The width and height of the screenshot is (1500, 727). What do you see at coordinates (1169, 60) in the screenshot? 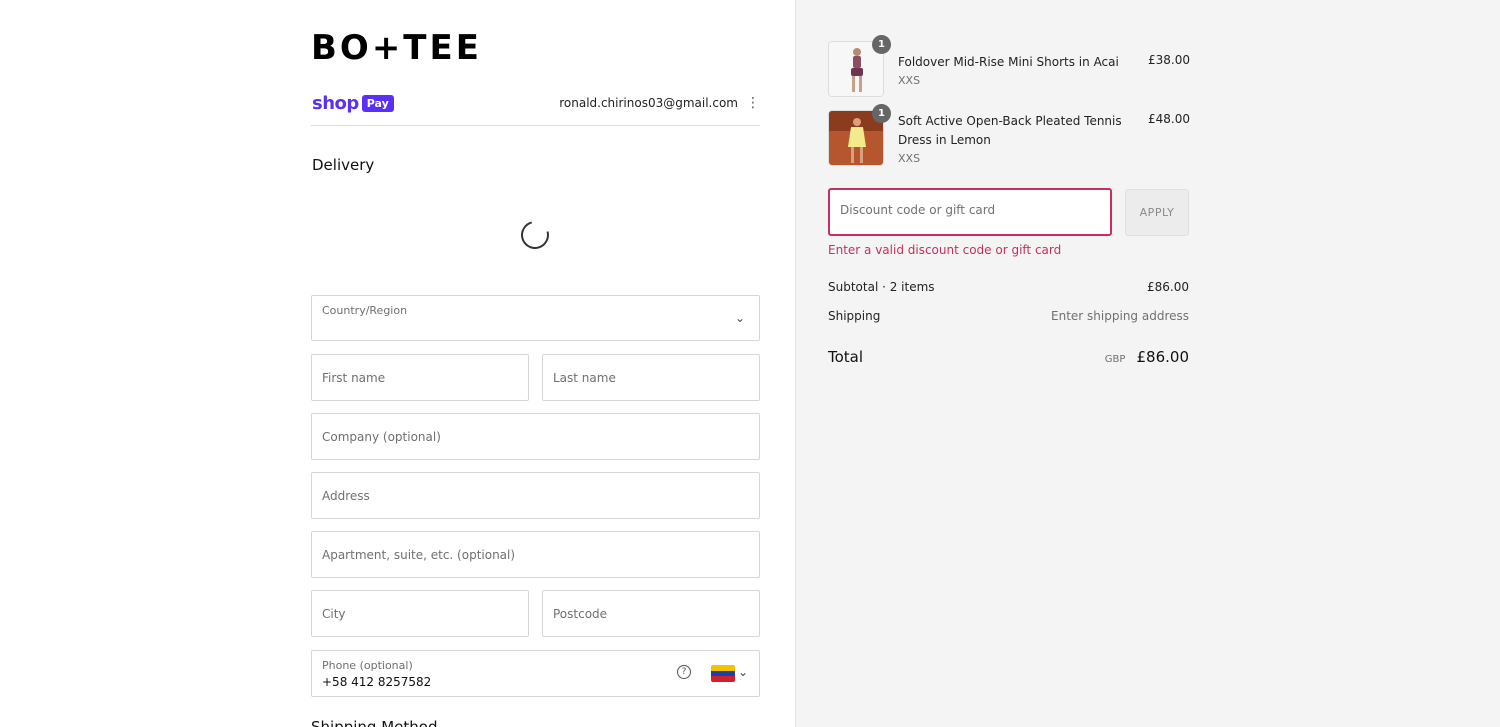
I see `product-price: £38.00` at bounding box center [1169, 60].